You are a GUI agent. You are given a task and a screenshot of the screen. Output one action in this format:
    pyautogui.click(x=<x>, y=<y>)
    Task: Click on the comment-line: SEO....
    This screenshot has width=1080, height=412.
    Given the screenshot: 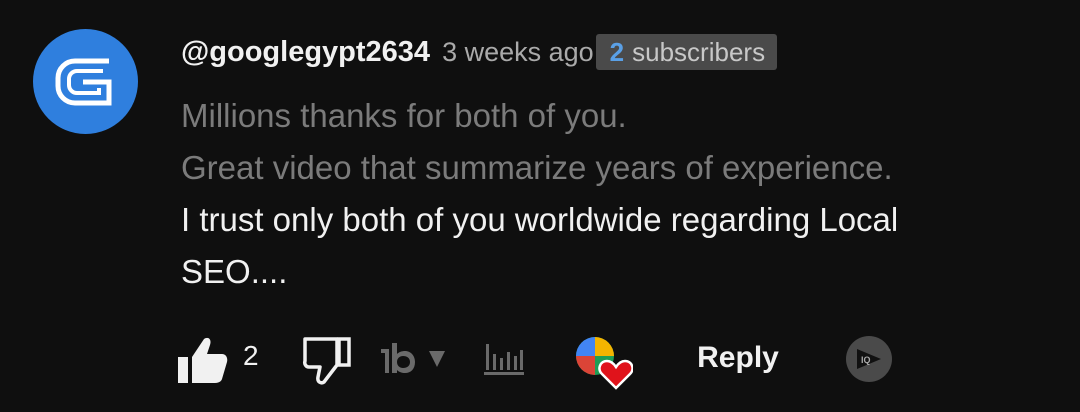 What is the action you would take?
    pyautogui.click(x=234, y=271)
    